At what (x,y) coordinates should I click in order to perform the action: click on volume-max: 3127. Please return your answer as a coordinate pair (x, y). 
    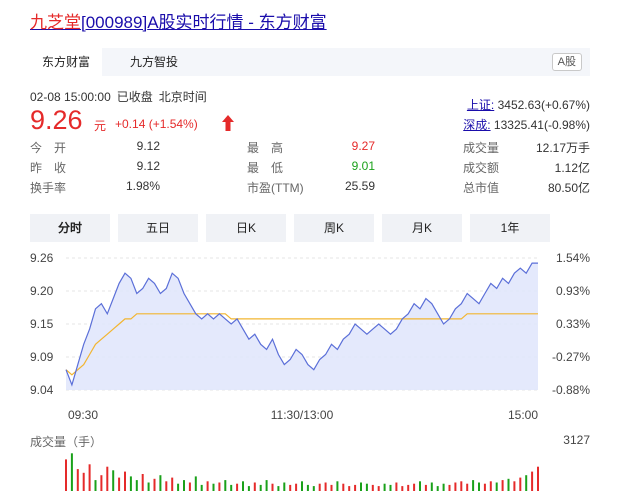
    Looking at the image, I should click on (576, 440).